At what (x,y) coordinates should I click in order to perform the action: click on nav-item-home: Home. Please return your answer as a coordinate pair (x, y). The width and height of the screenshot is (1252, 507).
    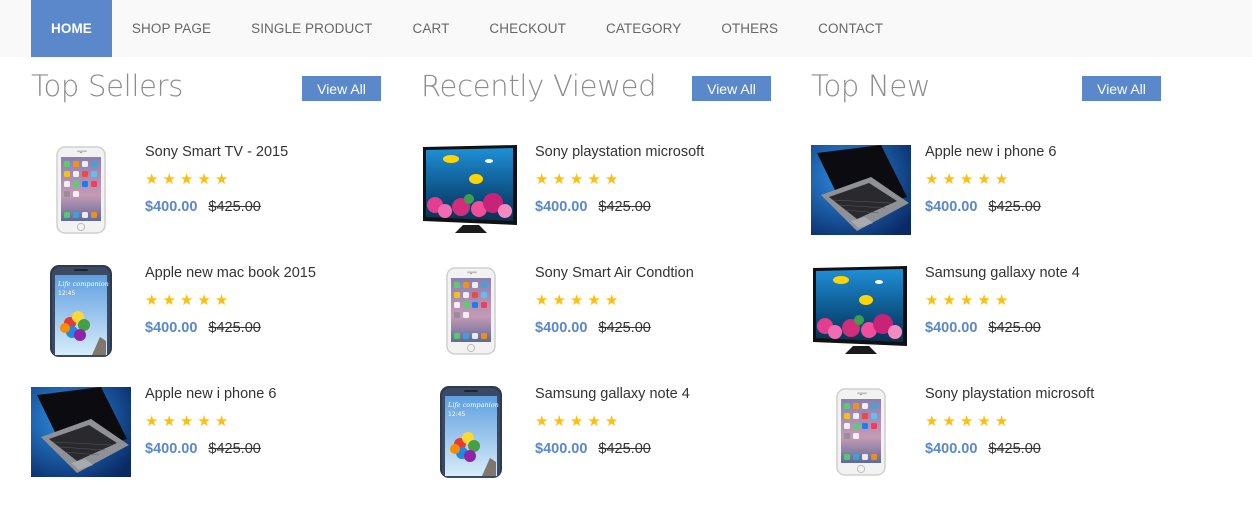
    Looking at the image, I should click on (71, 28).